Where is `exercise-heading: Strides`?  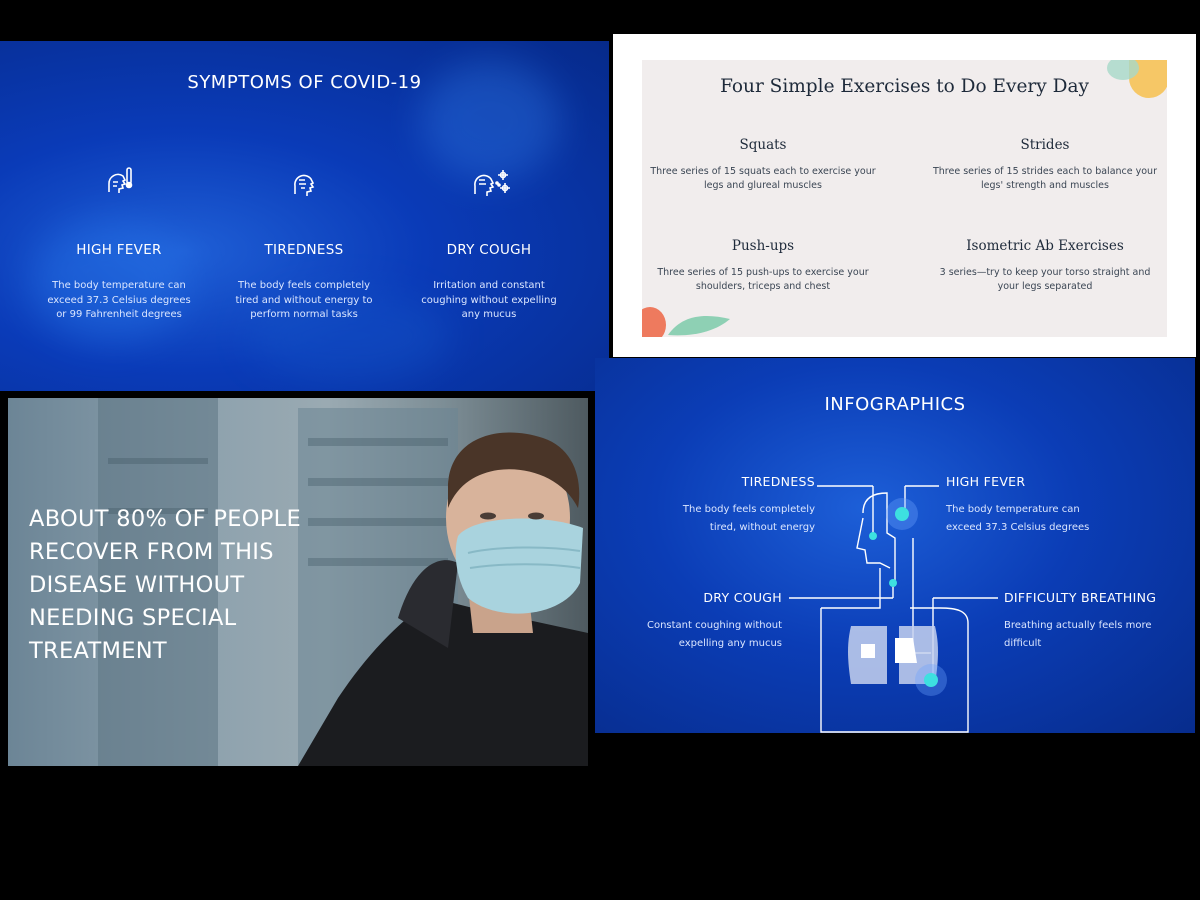
exercise-heading: Strides is located at coordinates (1045, 145).